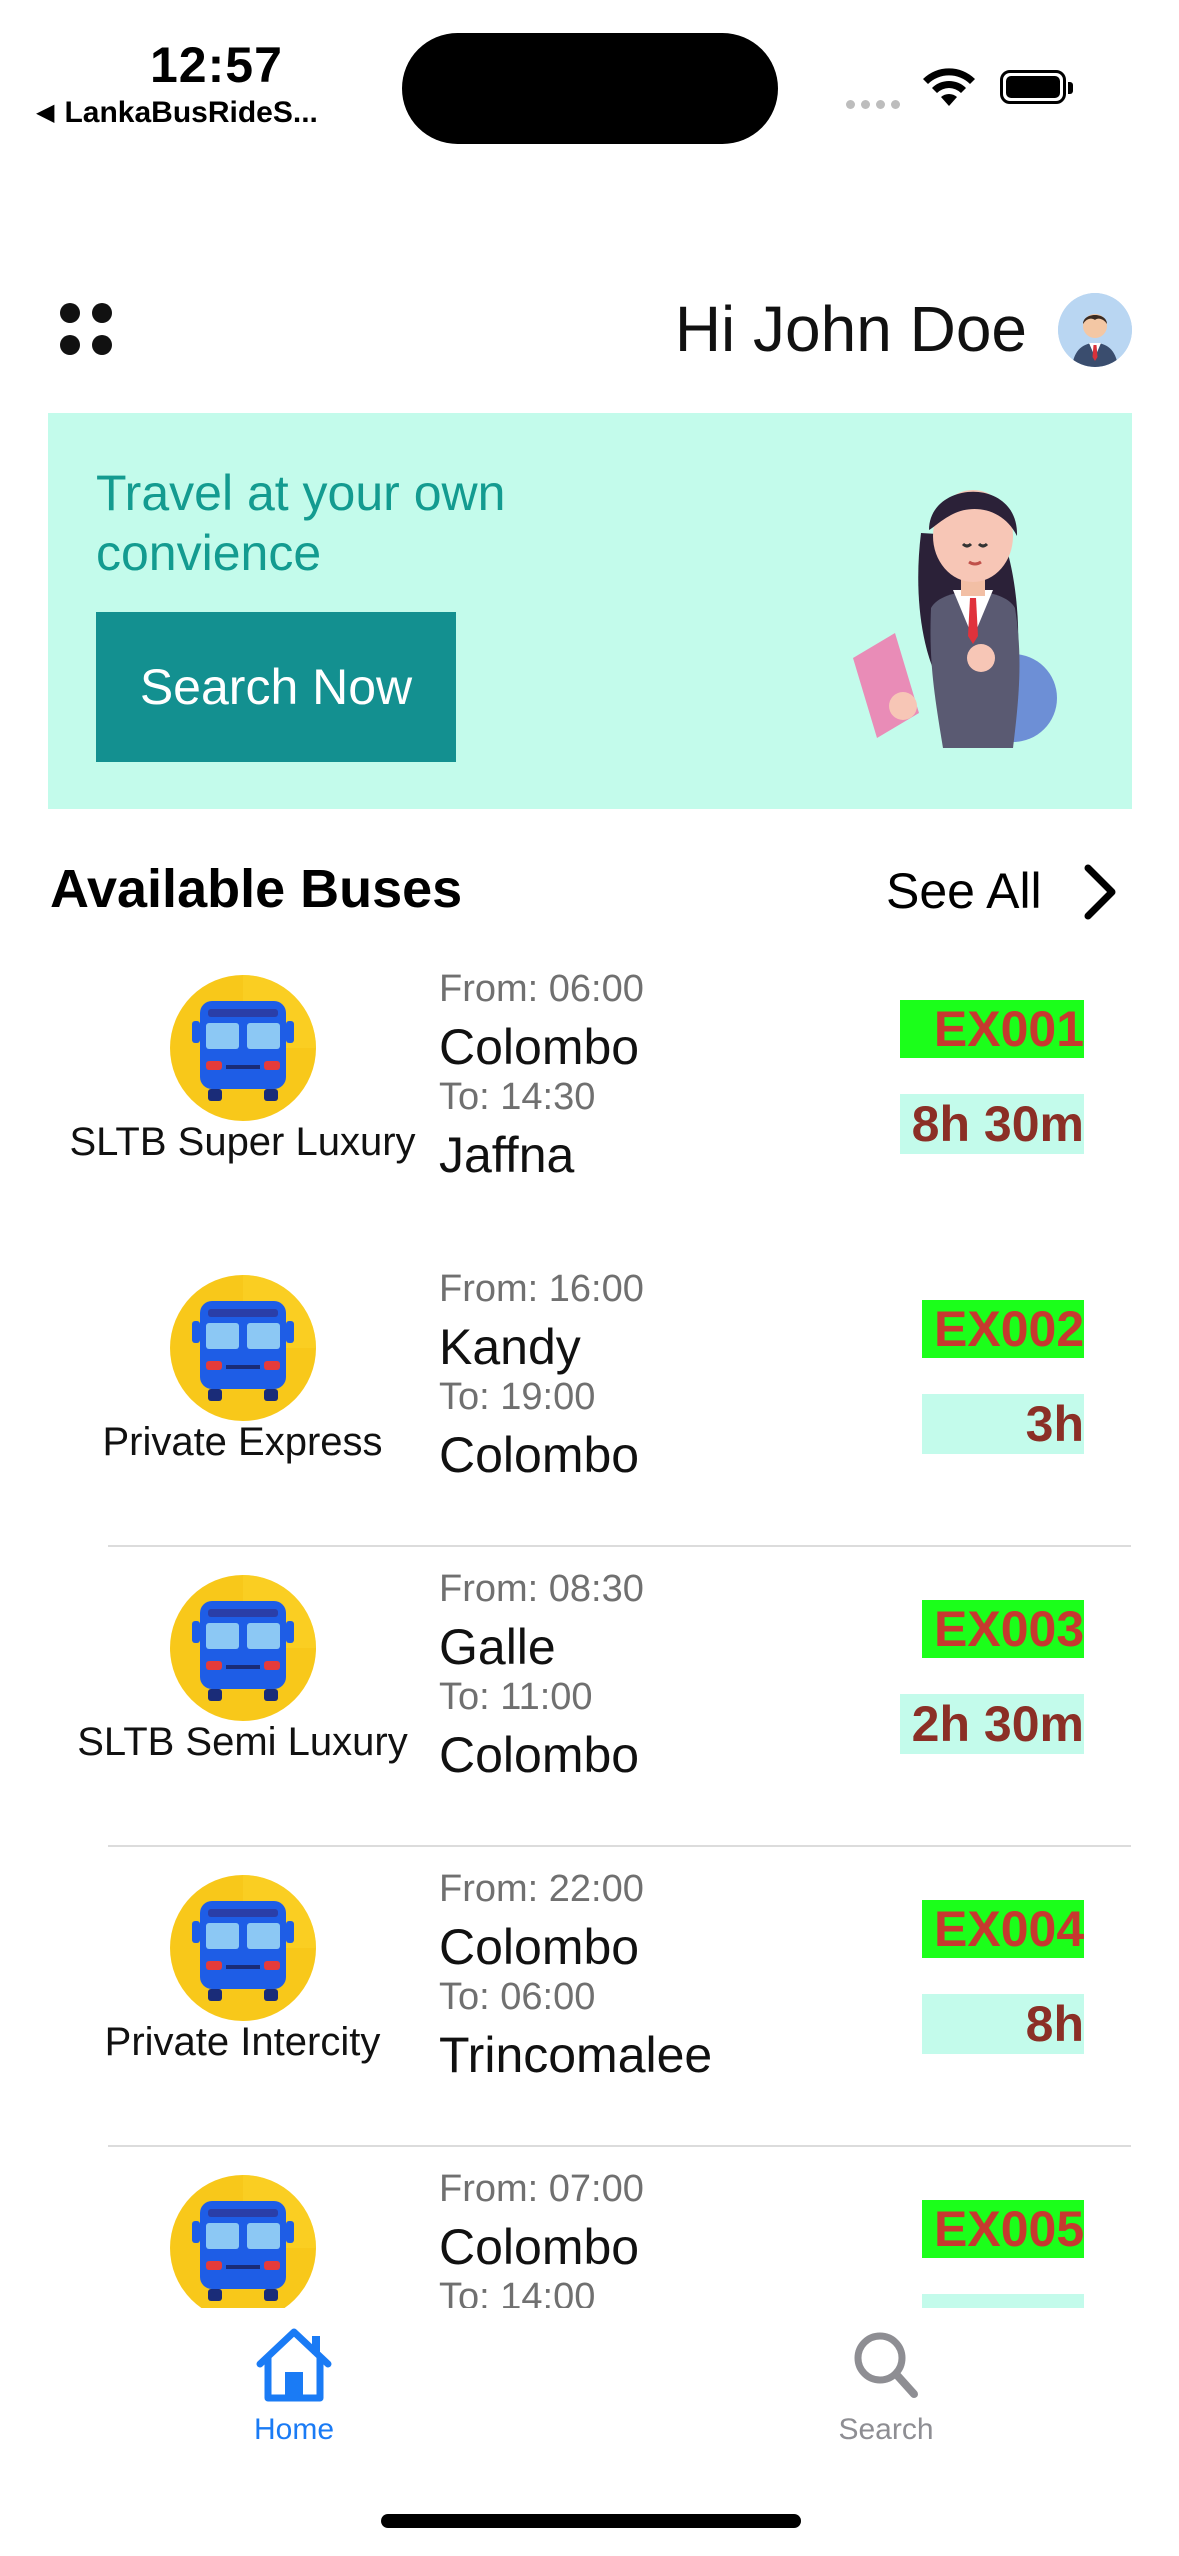 Image resolution: width=1179 pixels, height=2556 pixels. I want to click on route-code-badge: EX001, so click(992, 1029).